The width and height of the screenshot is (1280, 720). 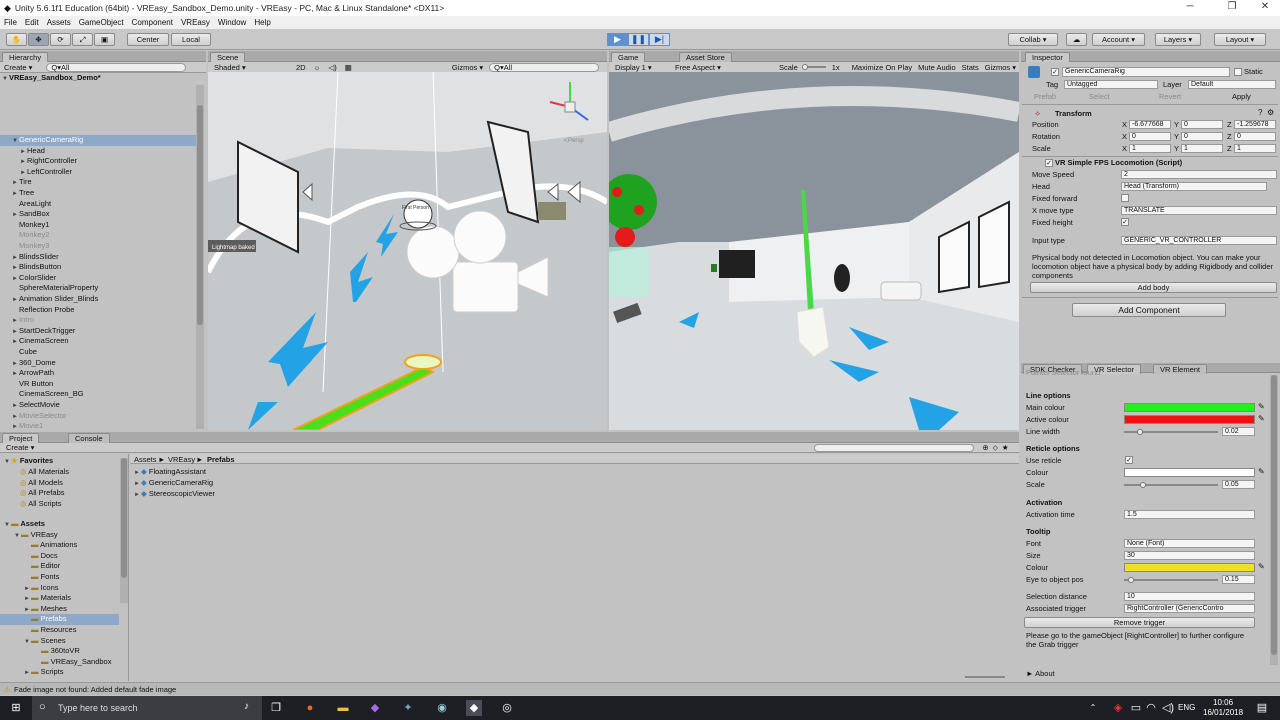 I want to click on active-checkbox: ✓, so click(x=1055, y=72).